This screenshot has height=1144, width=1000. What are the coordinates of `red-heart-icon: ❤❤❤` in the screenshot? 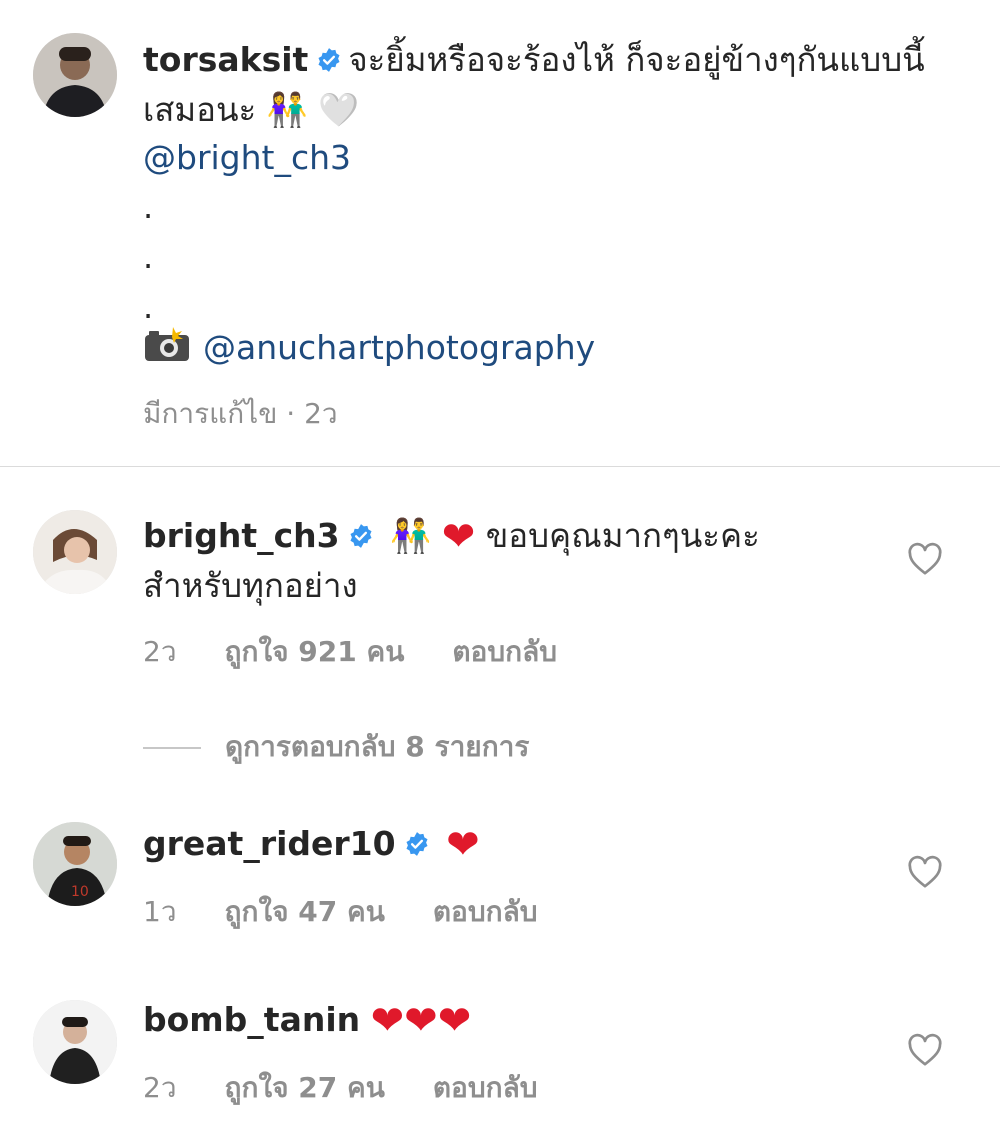 It's located at (421, 1021).